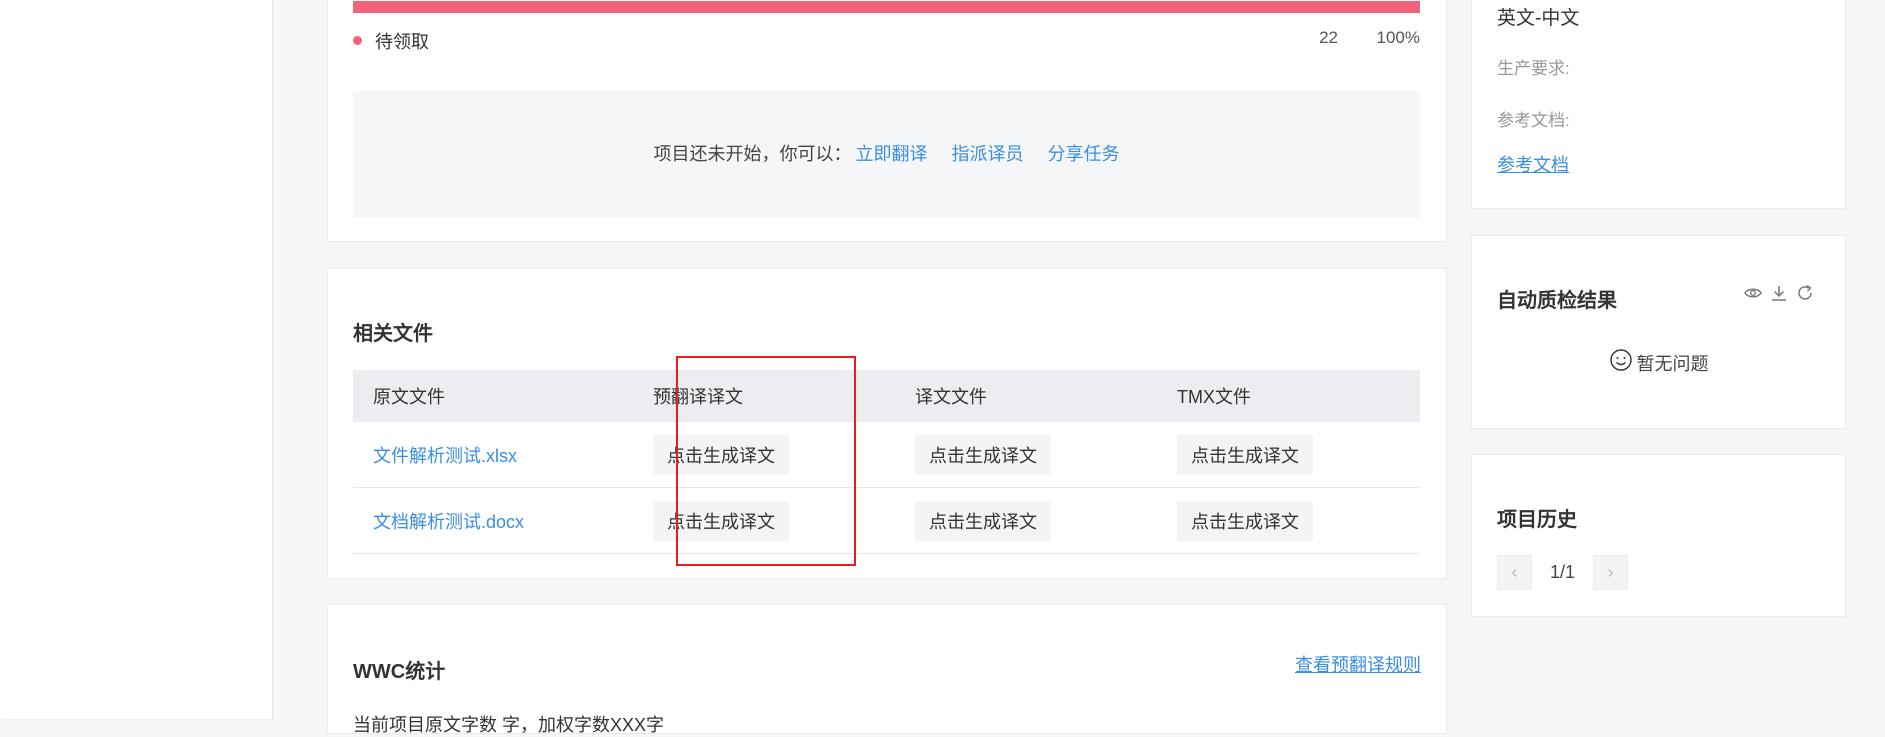  I want to click on table-header: 原文文件 预翻译译文 译文文件 TMX文件, so click(886, 396).